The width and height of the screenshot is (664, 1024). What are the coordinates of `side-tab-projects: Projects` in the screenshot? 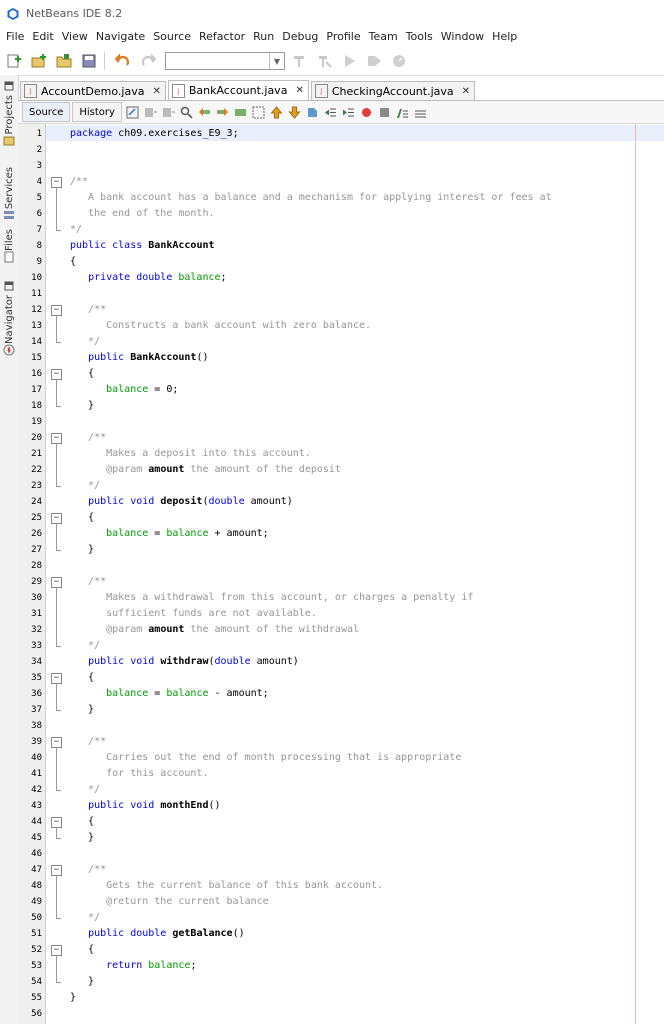 It's located at (9, 113).